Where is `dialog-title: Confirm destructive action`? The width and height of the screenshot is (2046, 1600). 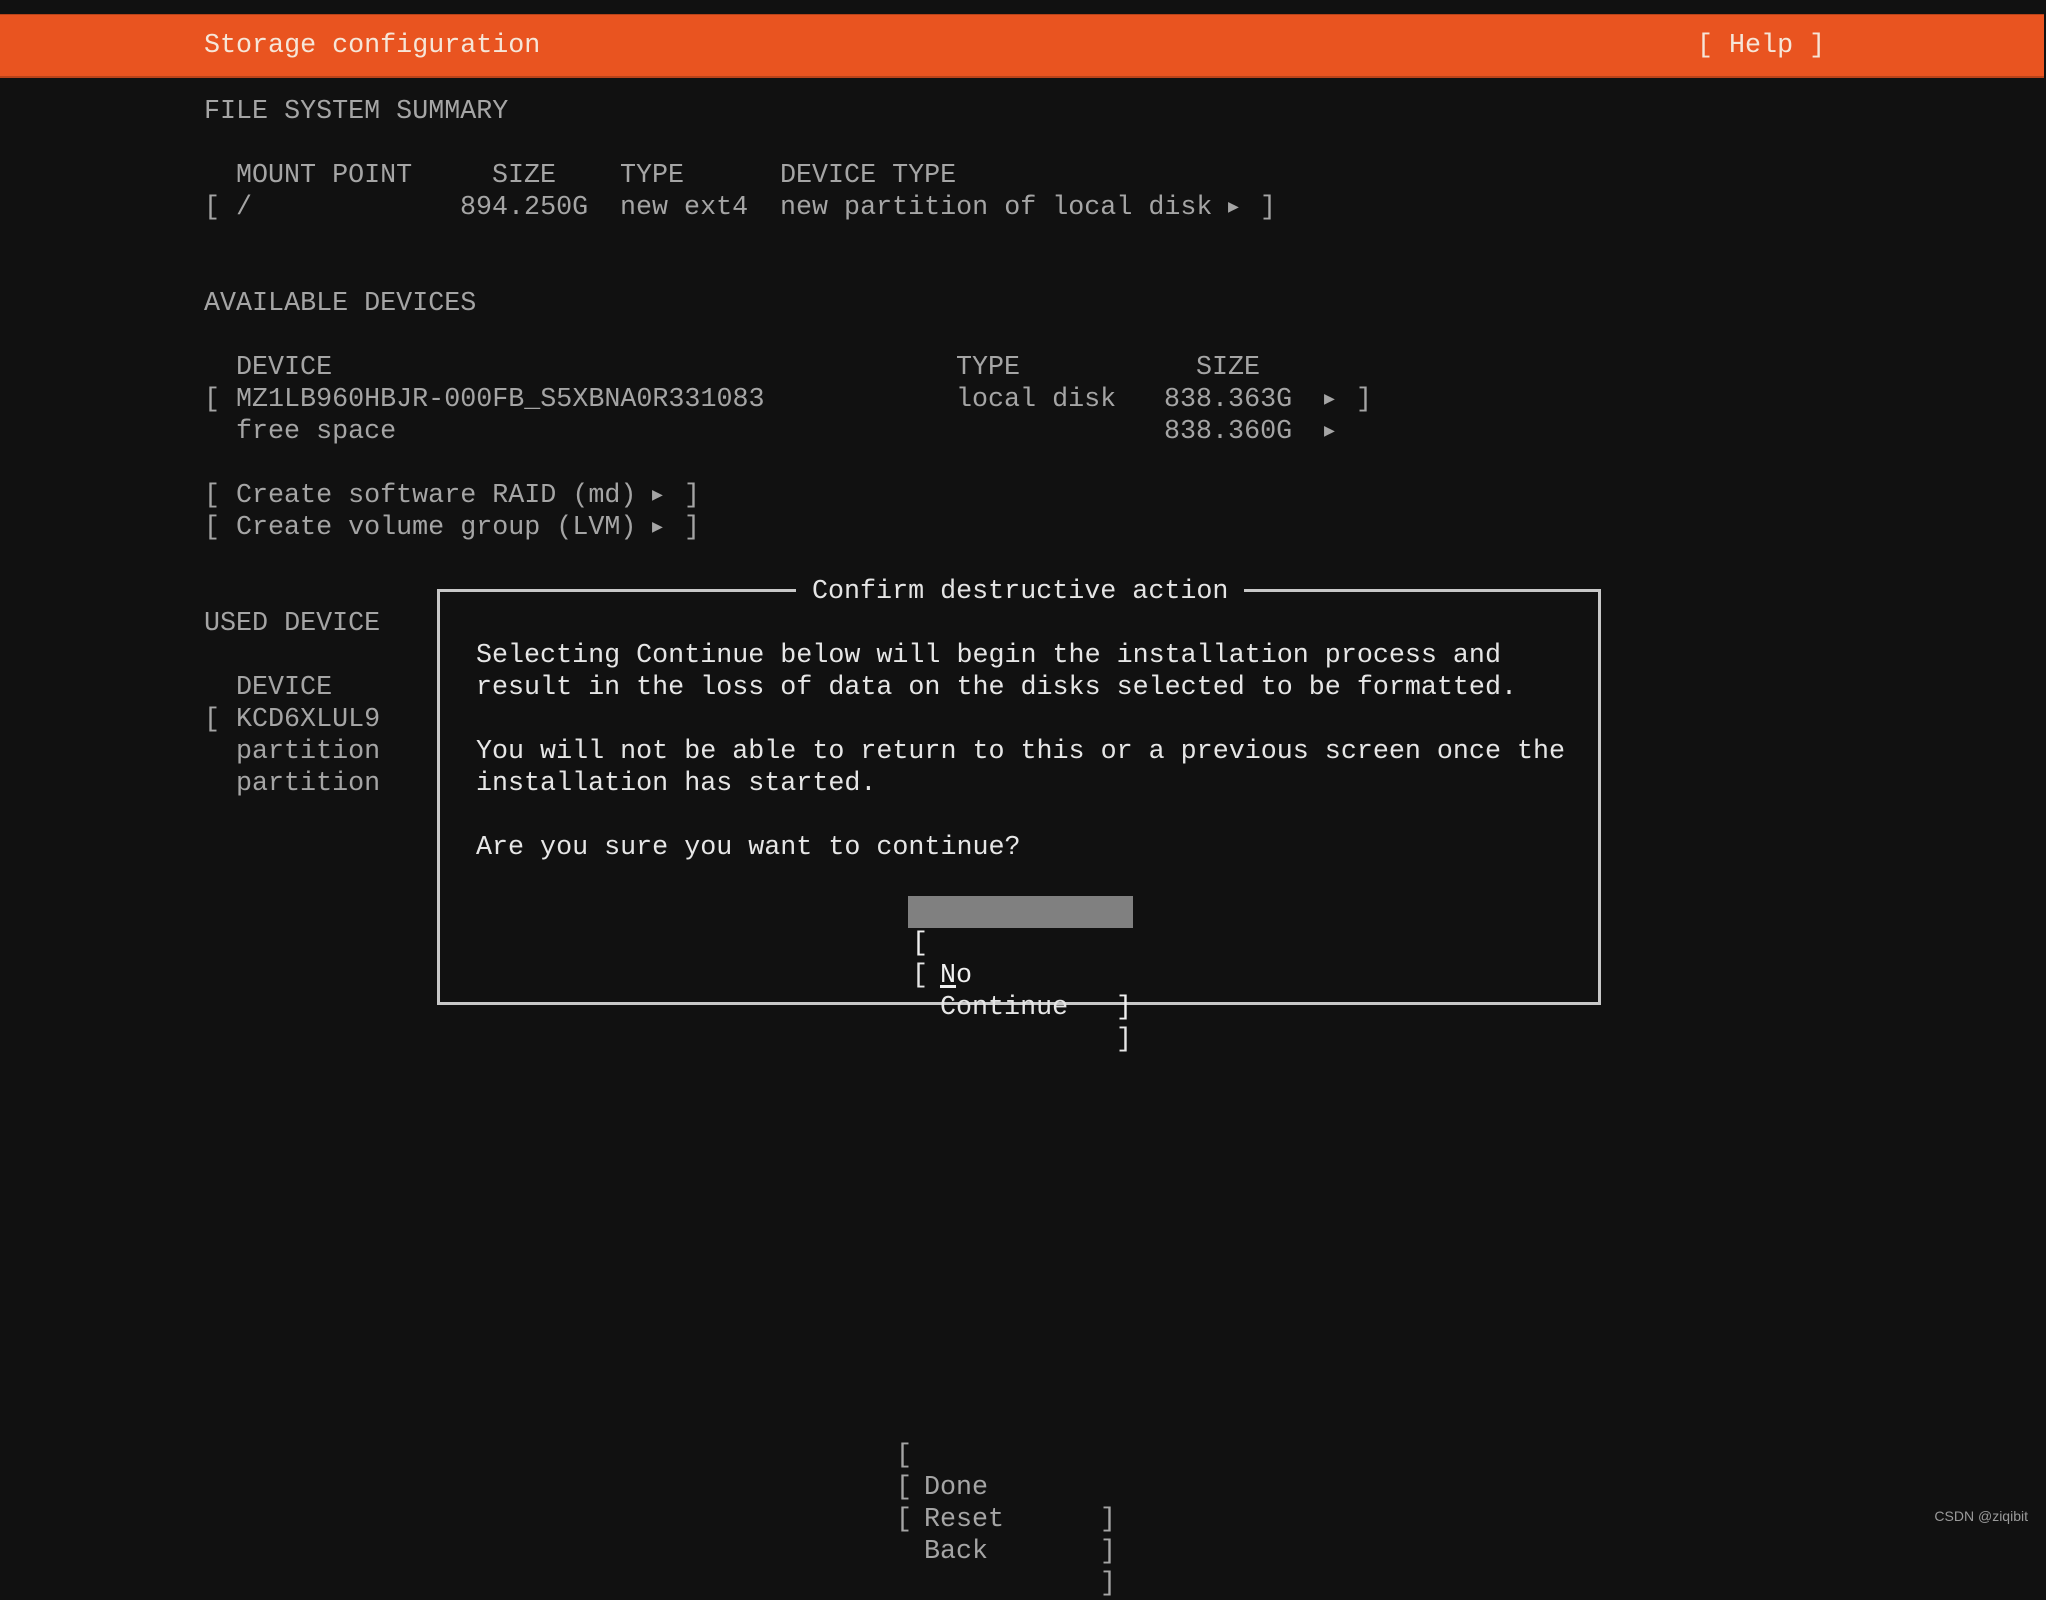 dialog-title: Confirm destructive action is located at coordinates (1020, 592).